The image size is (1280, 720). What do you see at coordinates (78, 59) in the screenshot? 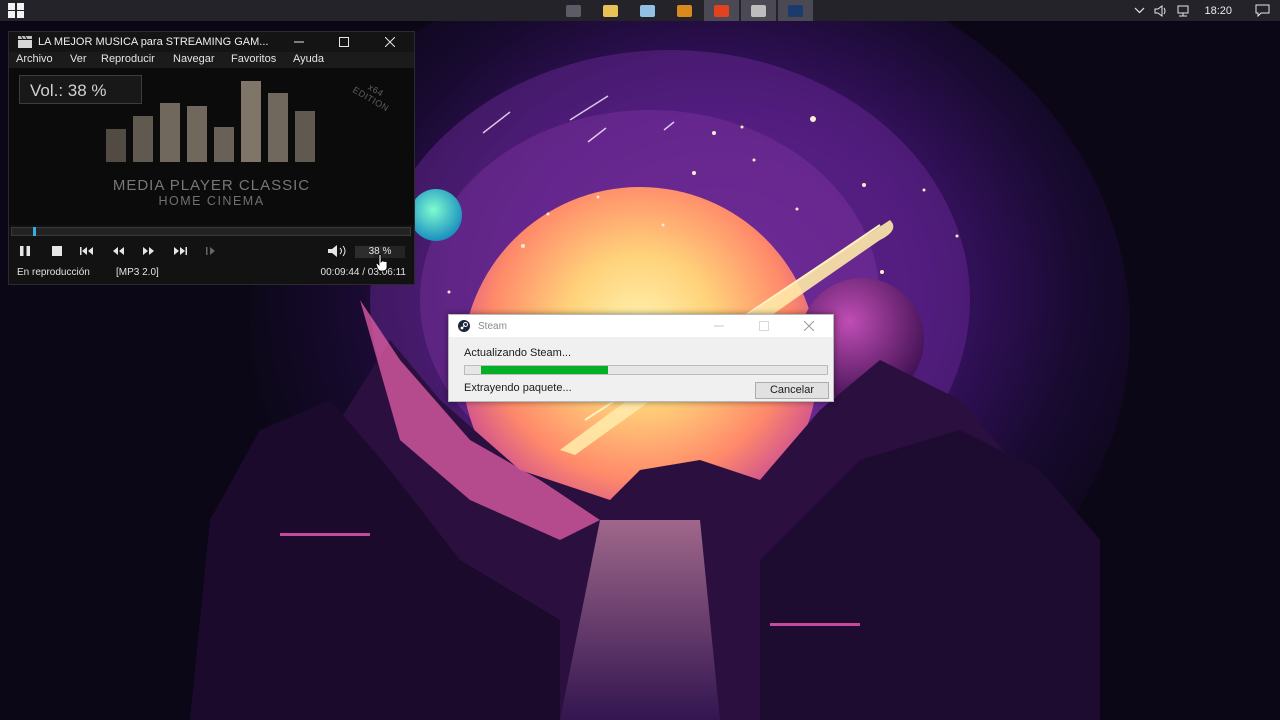
I see `menu-ver: Ver` at bounding box center [78, 59].